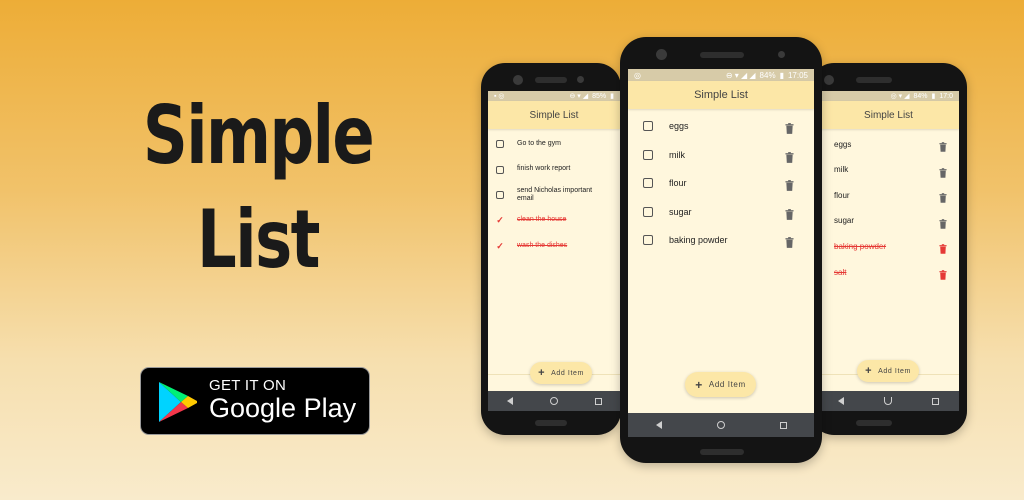  Describe the element at coordinates (554, 96) in the screenshot. I see `status-bar: ▪ ◎ ⊖ ▾ ◢ 85% ▮` at that location.